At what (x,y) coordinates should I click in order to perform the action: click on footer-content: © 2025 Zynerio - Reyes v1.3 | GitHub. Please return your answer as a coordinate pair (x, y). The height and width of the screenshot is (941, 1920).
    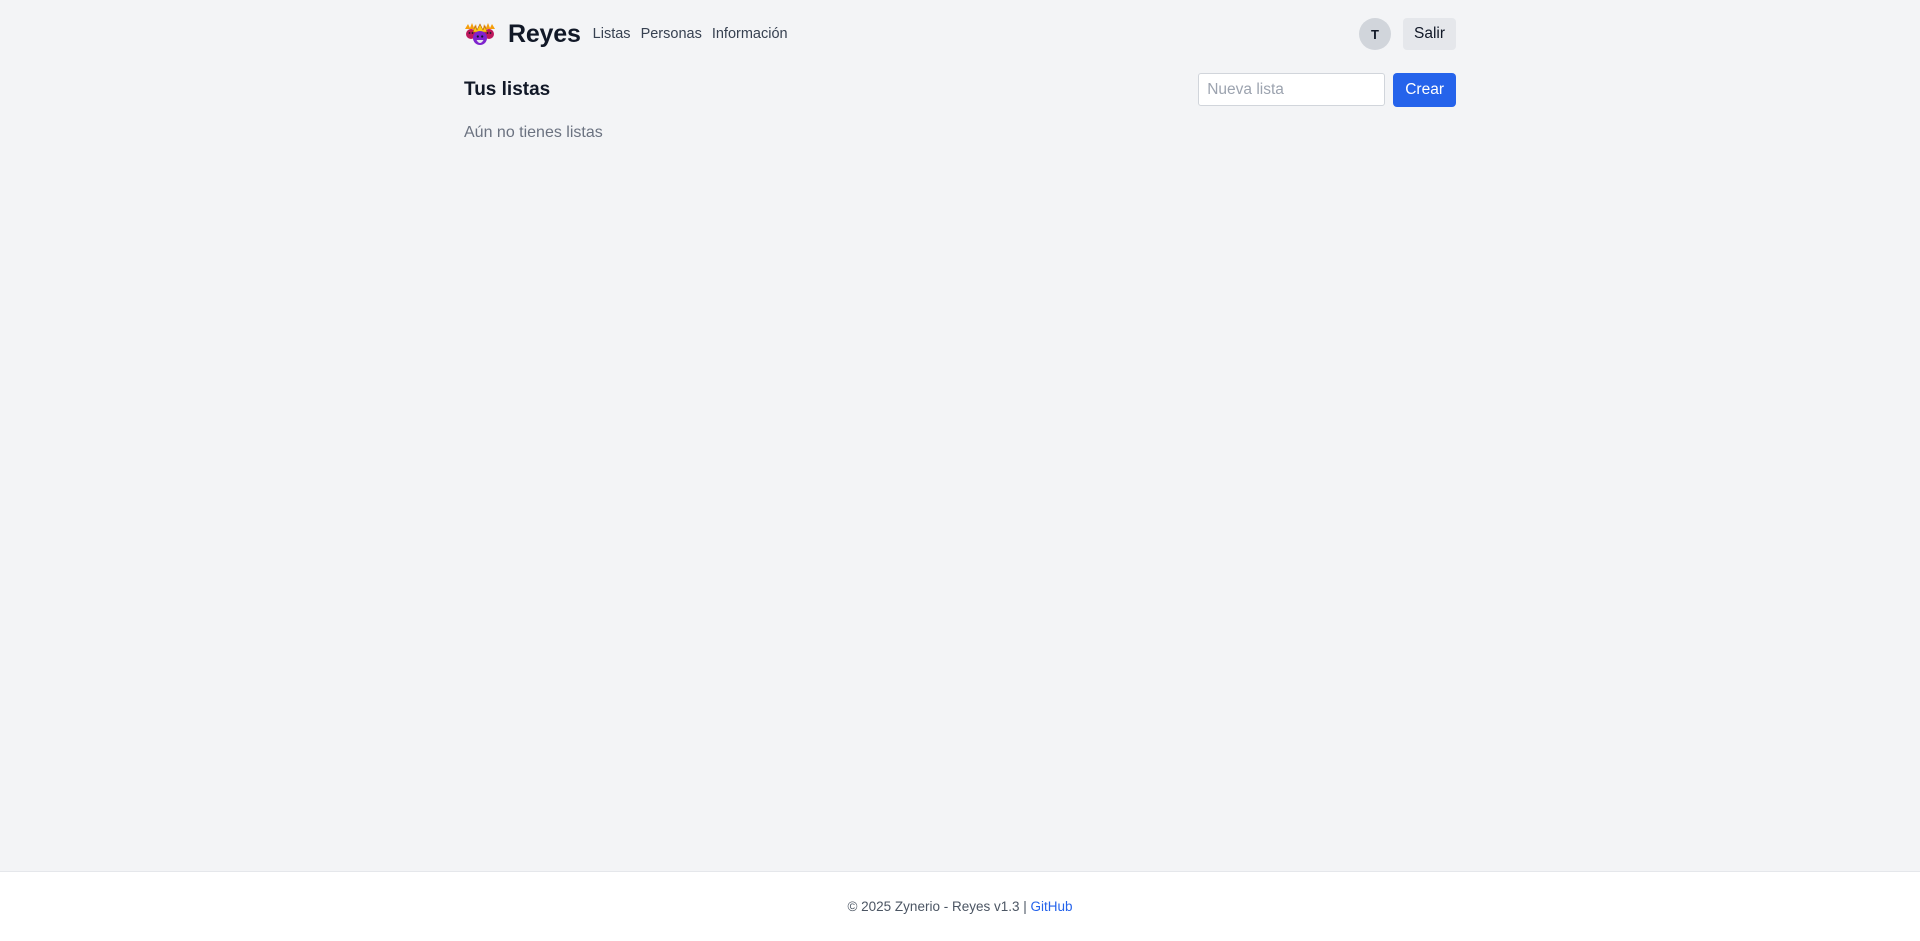
    Looking at the image, I should click on (959, 906).